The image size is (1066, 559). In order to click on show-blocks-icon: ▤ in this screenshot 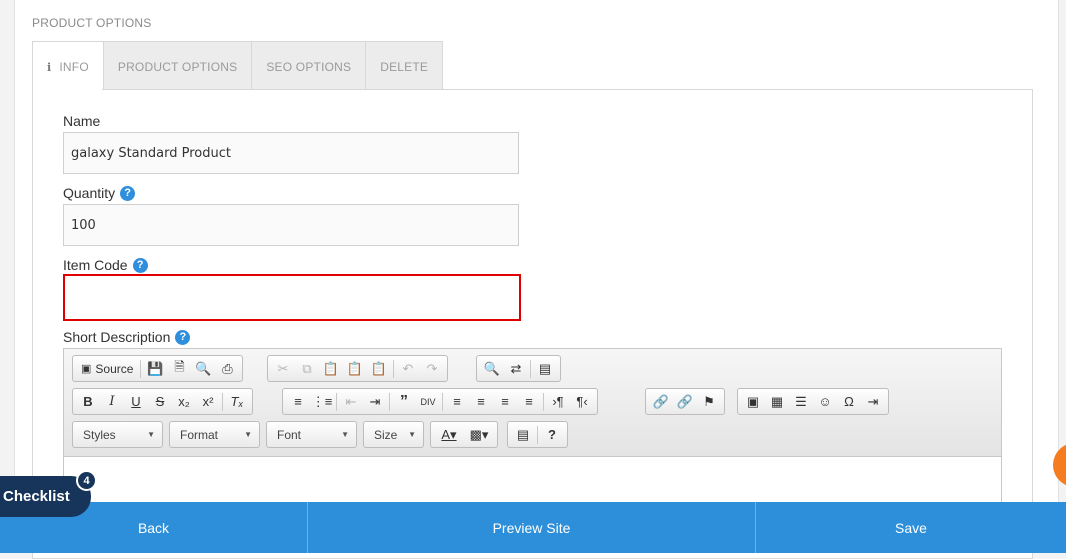, I will do `click(523, 435)`.